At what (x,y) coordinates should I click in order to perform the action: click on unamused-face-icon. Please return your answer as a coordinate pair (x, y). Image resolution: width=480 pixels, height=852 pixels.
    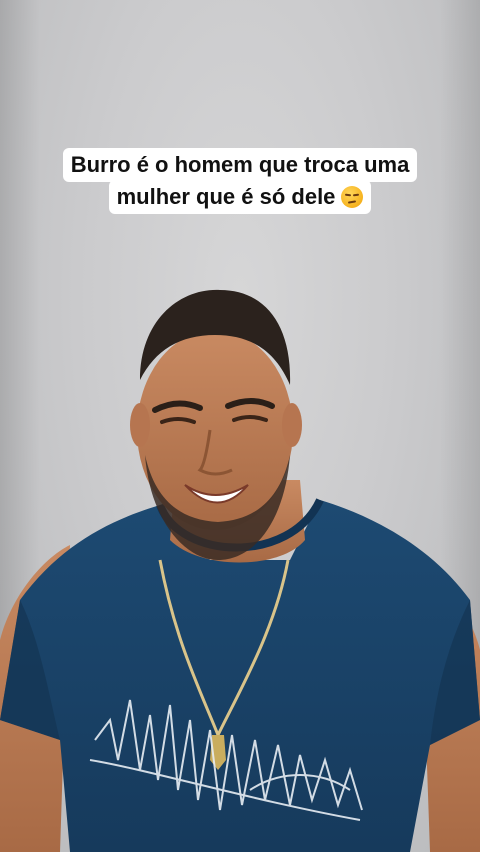
    Looking at the image, I should click on (352, 197).